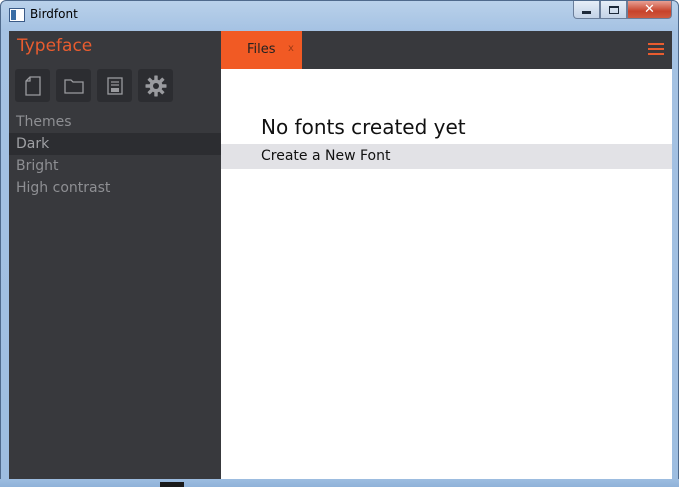 This screenshot has height=487, width=679. Describe the element at coordinates (326, 156) in the screenshot. I see `create-new-font-label: Create a New Font` at that location.